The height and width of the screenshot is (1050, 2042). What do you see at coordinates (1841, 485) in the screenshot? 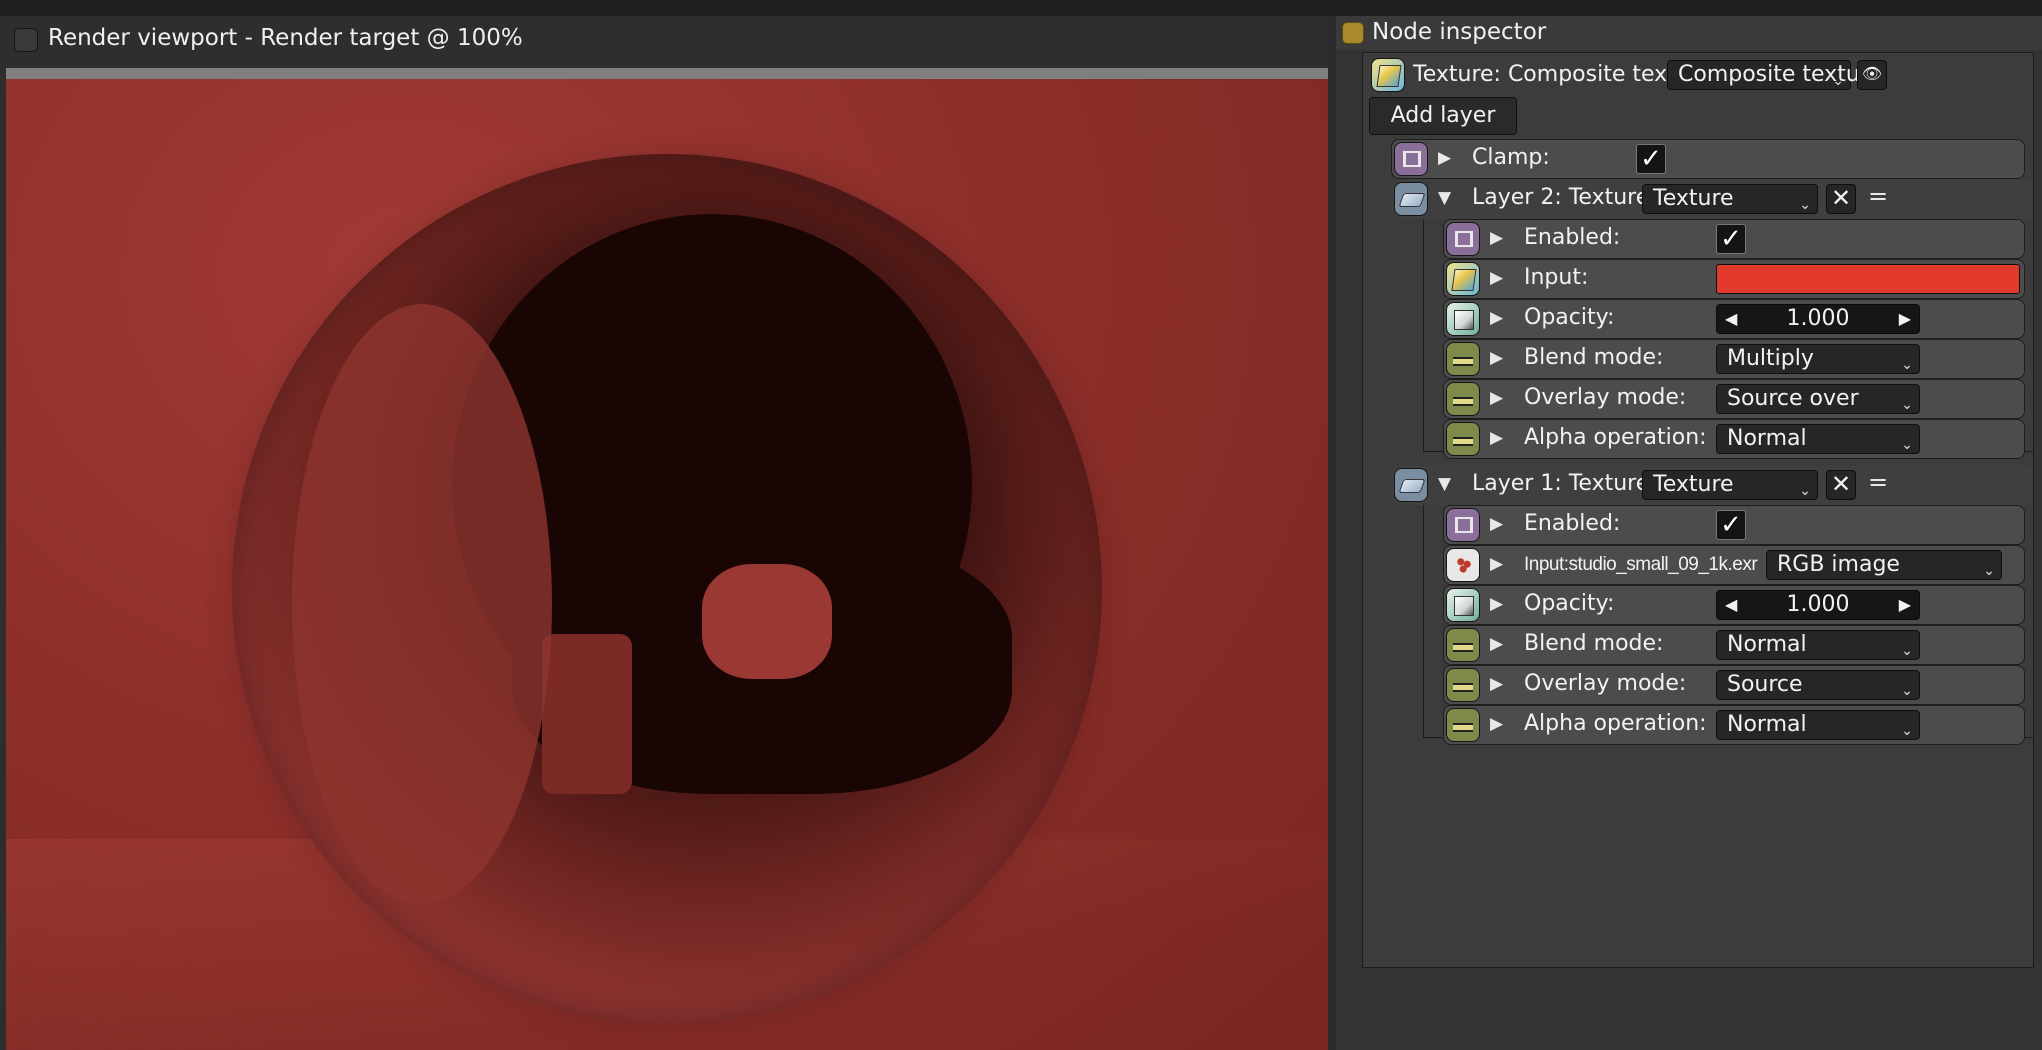
I see `layer-1-close-button: ✕` at bounding box center [1841, 485].